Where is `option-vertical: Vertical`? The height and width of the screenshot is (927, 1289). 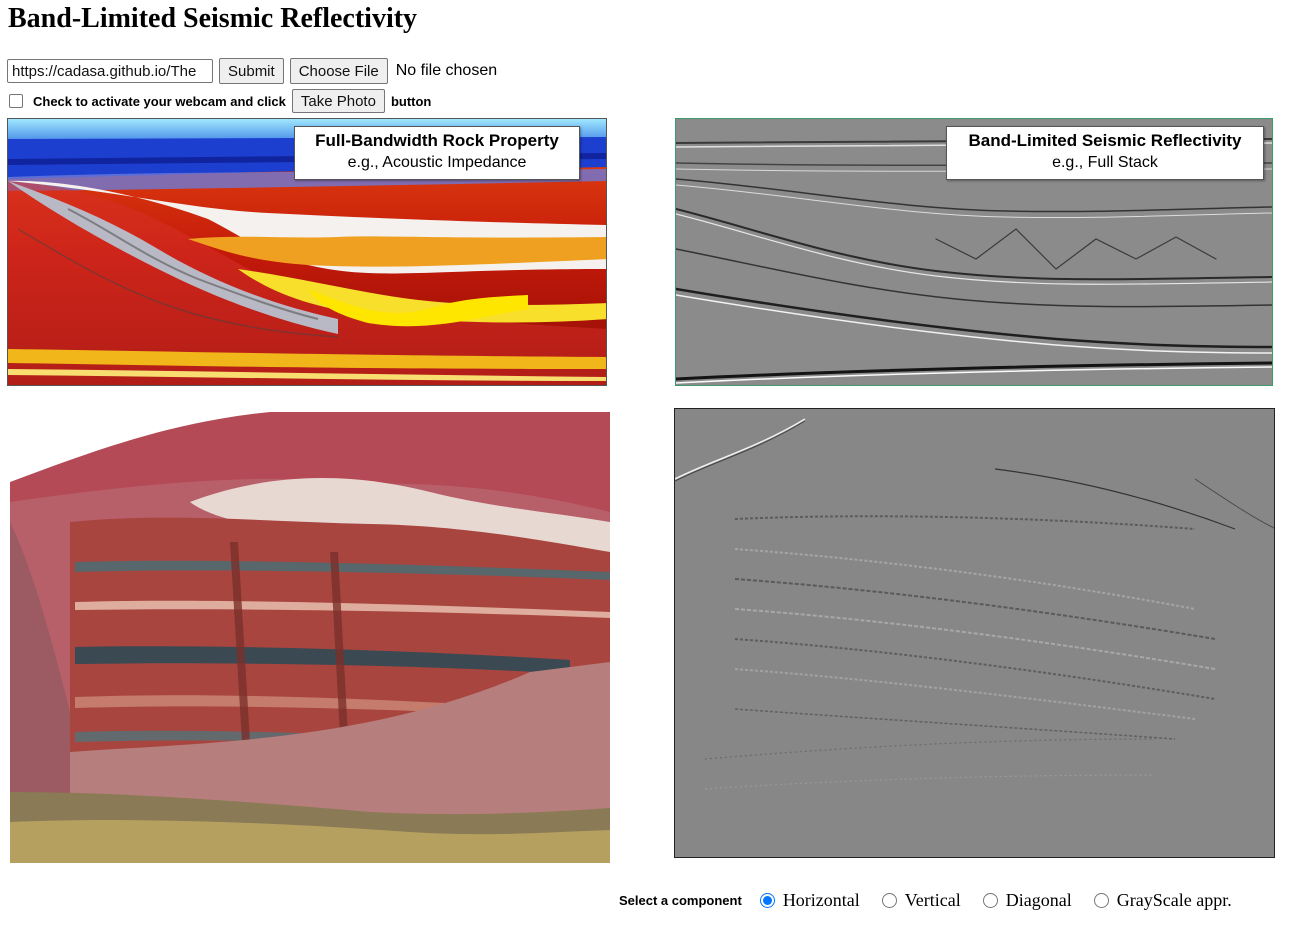 option-vertical: Vertical is located at coordinates (921, 900).